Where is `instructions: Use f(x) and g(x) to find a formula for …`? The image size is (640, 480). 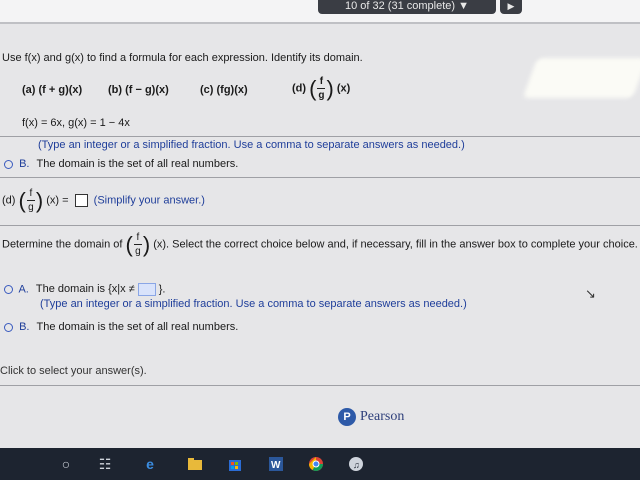 instructions: Use f(x) and g(x) to find a formula for … is located at coordinates (182, 58).